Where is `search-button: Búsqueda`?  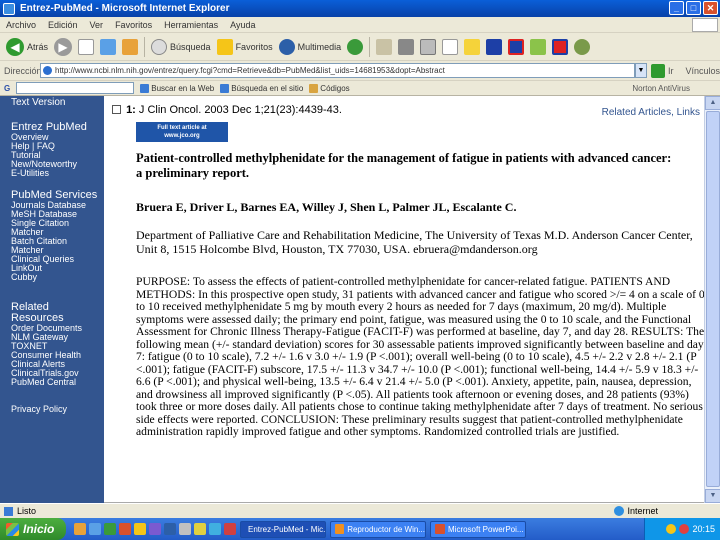 search-button: Búsqueda is located at coordinates (181, 47).